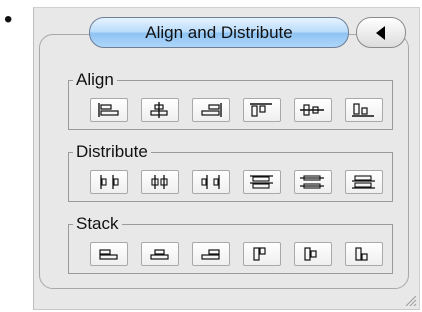  I want to click on distribute-right-edges-button, so click(211, 182).